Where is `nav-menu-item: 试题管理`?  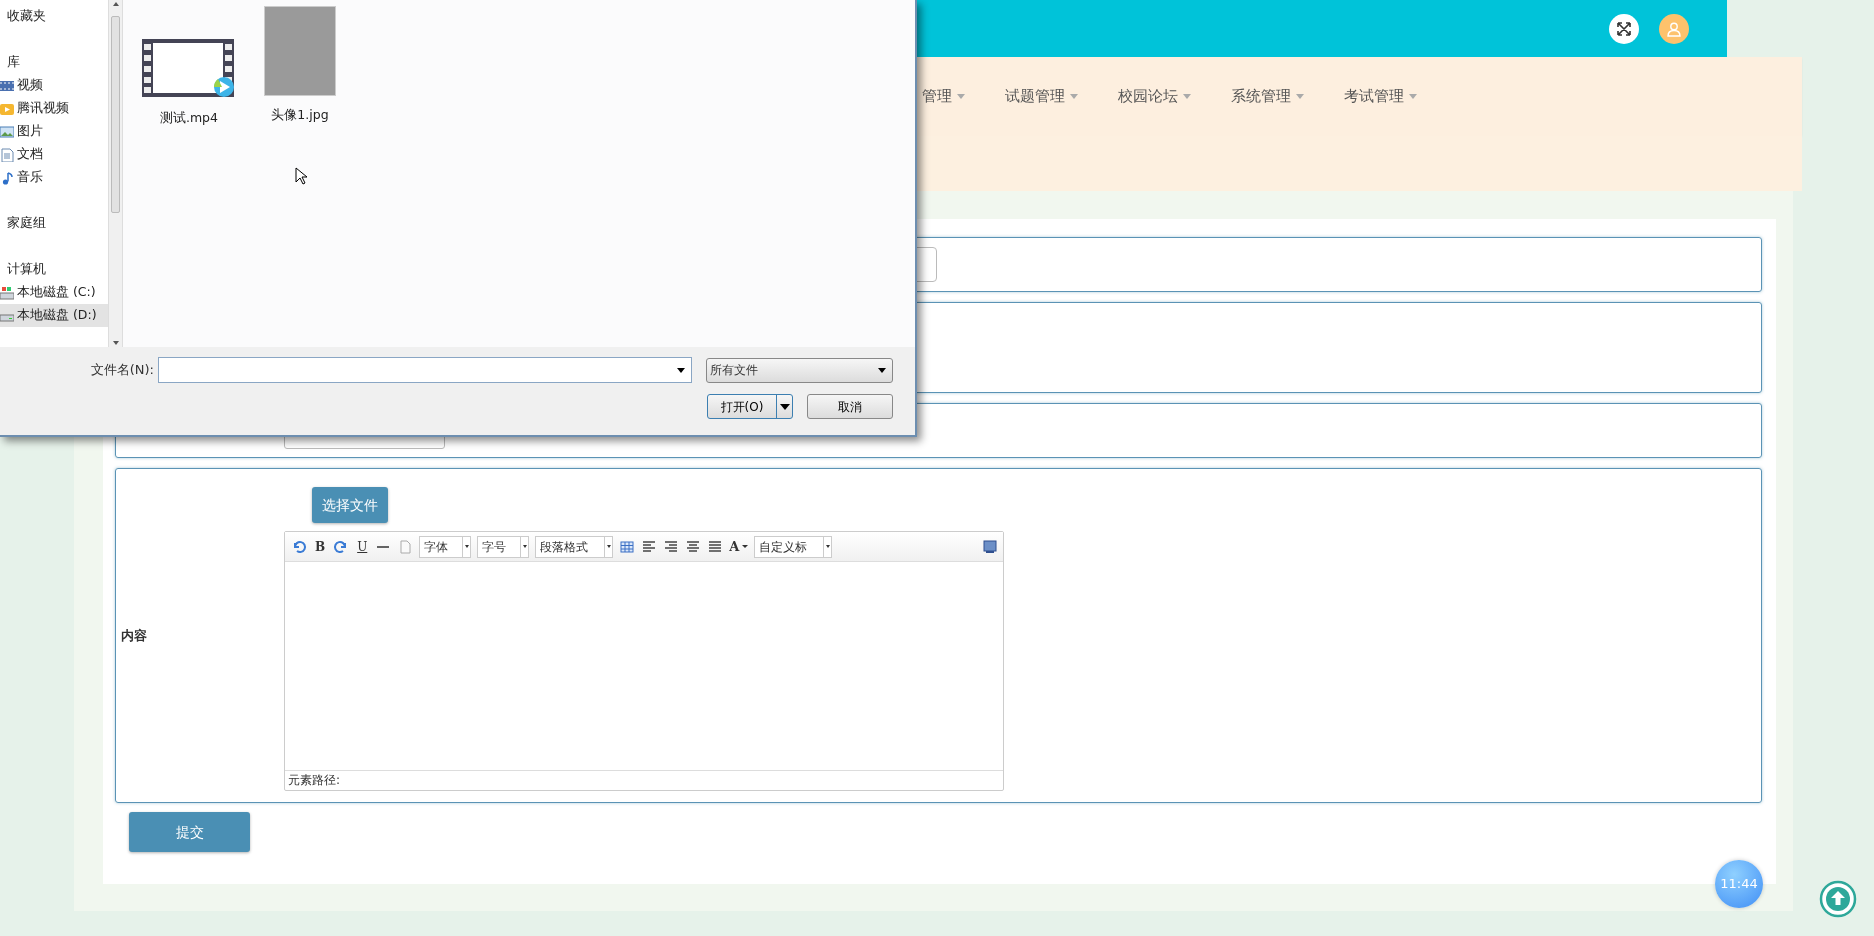 nav-menu-item: 试题管理 is located at coordinates (1041, 96).